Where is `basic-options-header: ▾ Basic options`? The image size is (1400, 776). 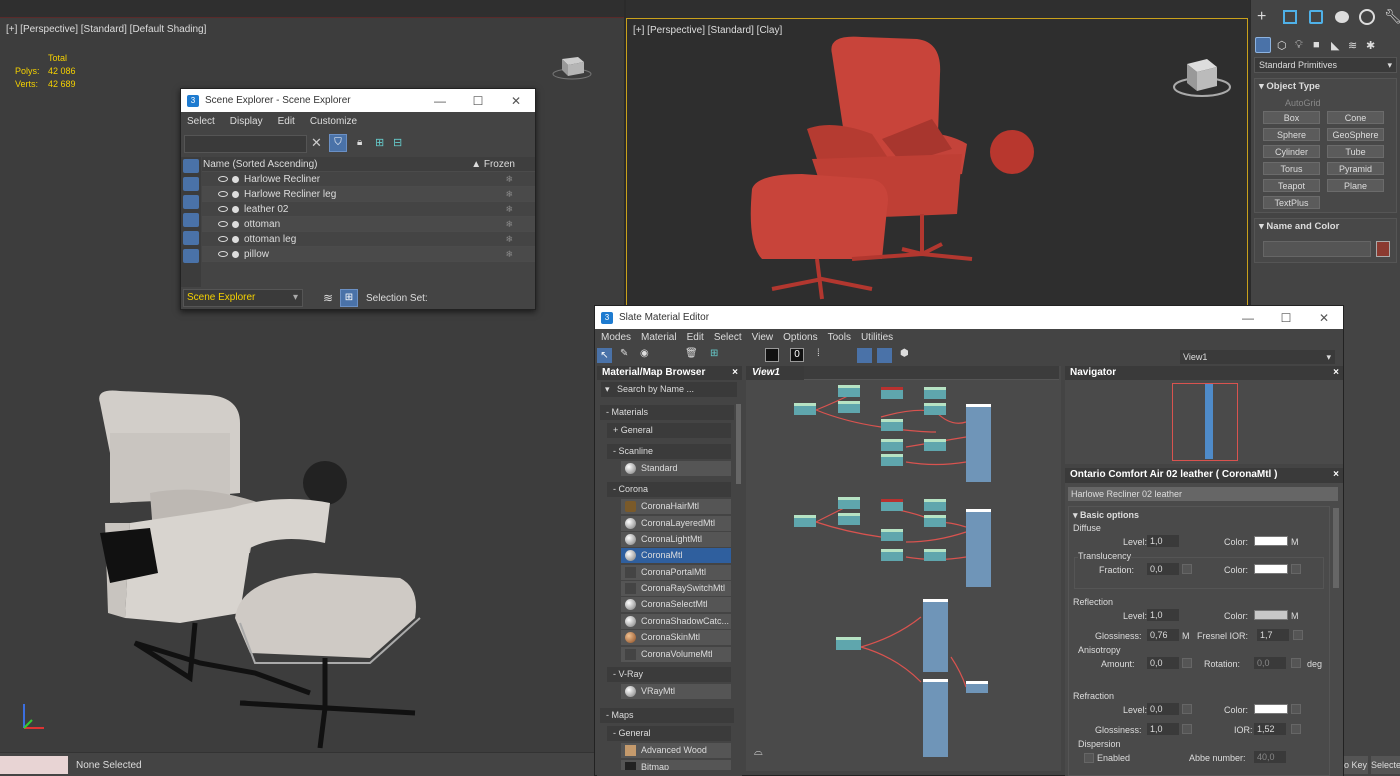
basic-options-header: ▾ Basic options is located at coordinates (1106, 515).